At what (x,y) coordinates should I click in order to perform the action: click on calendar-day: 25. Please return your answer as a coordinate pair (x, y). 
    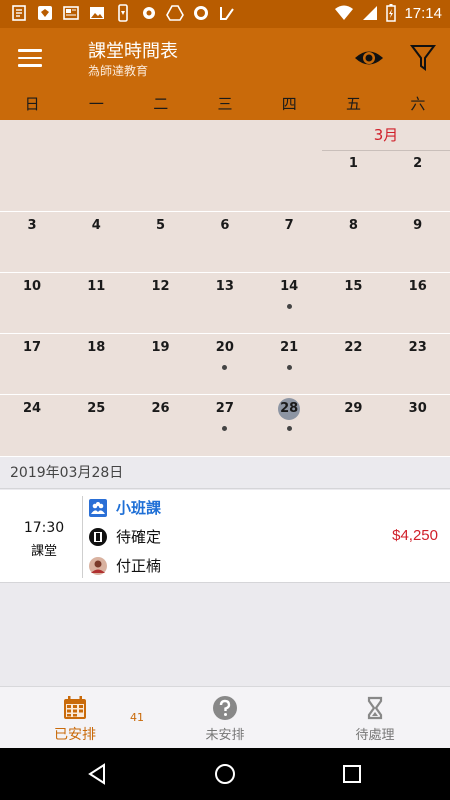
    Looking at the image, I should click on (96, 409).